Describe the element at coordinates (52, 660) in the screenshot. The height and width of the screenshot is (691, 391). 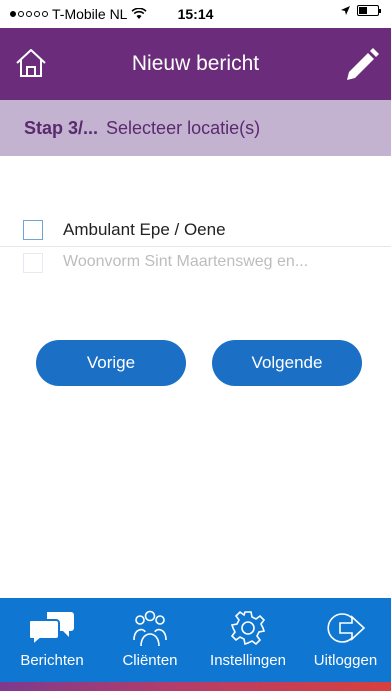
I see `tab-label: Berichten` at that location.